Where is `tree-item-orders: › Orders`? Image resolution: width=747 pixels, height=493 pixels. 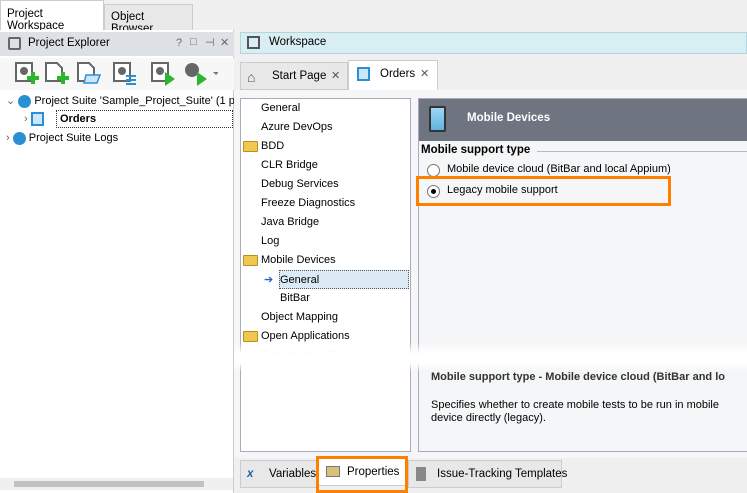
tree-item-orders: › Orders is located at coordinates (128, 119).